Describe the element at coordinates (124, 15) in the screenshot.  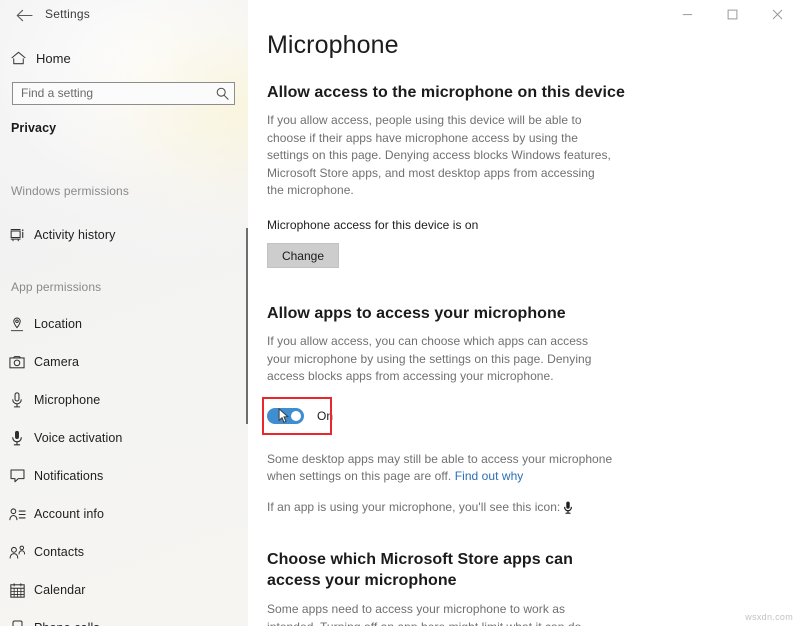
I see `titlebar-left: Settings` at that location.